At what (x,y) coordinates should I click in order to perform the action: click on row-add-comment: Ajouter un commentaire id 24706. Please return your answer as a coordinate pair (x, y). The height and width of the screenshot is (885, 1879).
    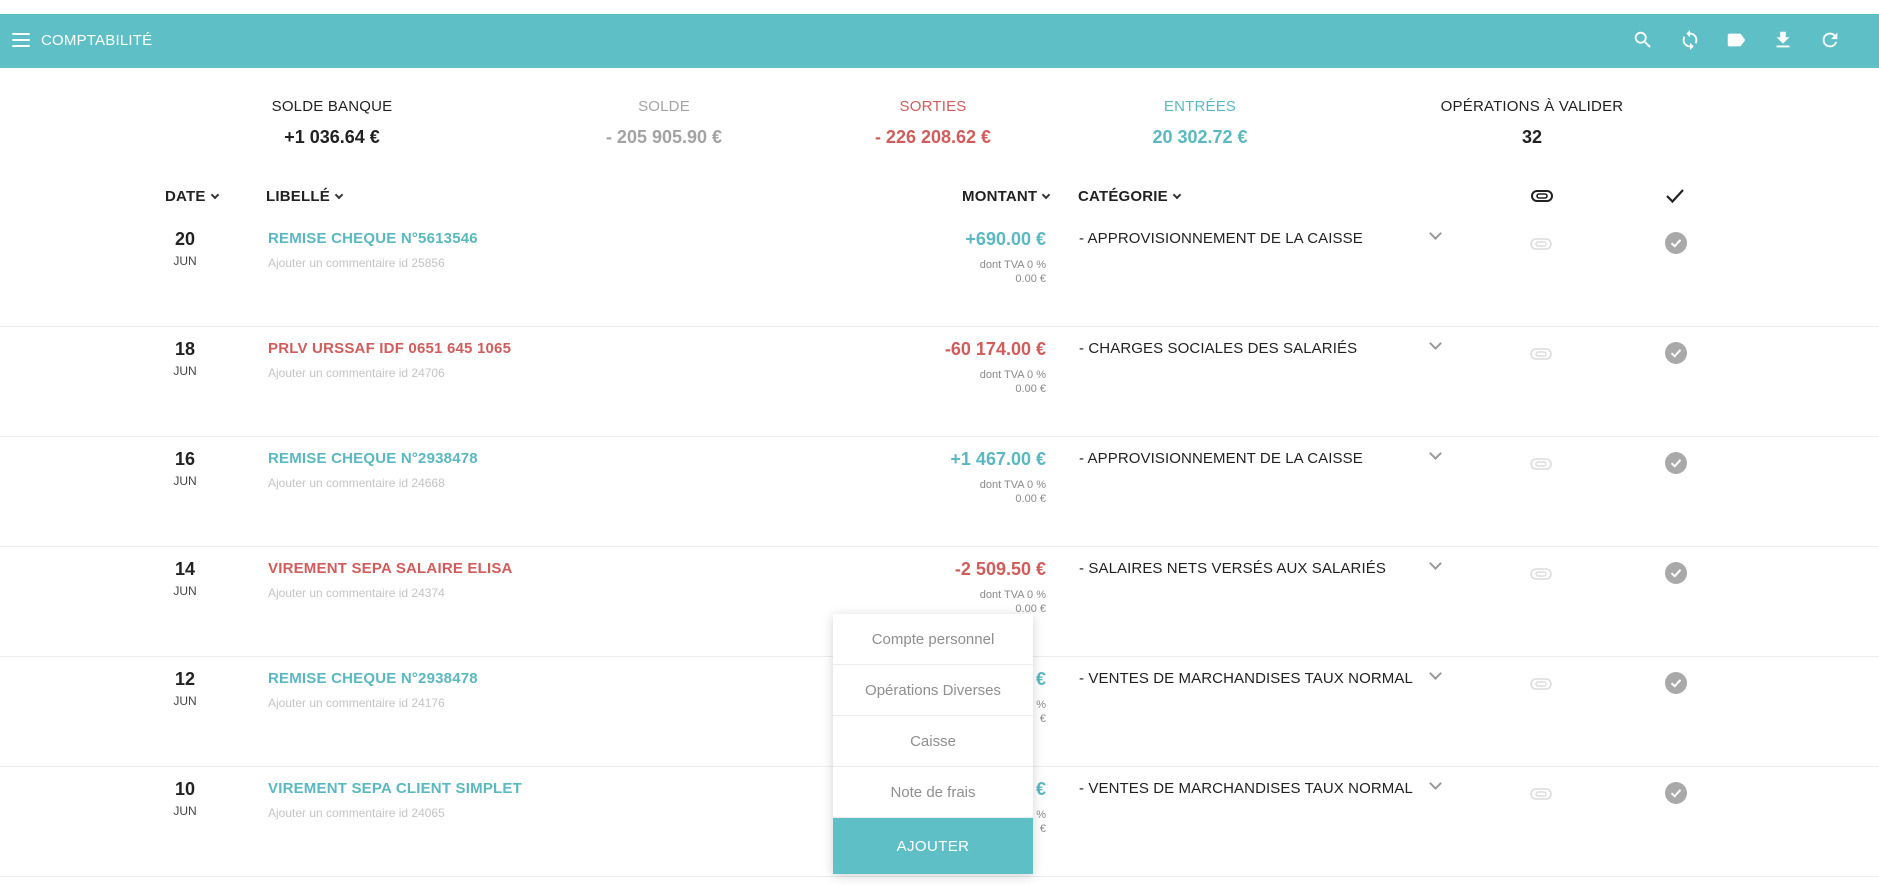
    Looking at the image, I should click on (356, 373).